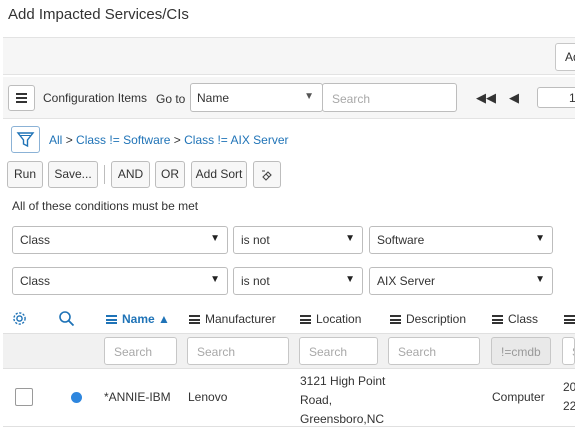  I want to click on column-label: Class, so click(523, 319).